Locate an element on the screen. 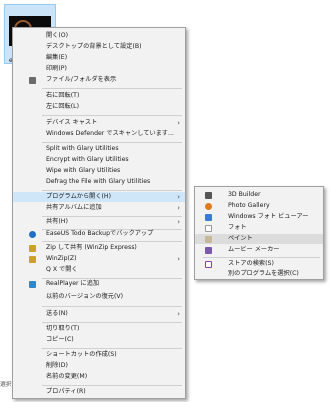 This screenshot has width=331, height=402. menu-item-create-shortcut: ショートカットの作成(S) is located at coordinates (99, 355).